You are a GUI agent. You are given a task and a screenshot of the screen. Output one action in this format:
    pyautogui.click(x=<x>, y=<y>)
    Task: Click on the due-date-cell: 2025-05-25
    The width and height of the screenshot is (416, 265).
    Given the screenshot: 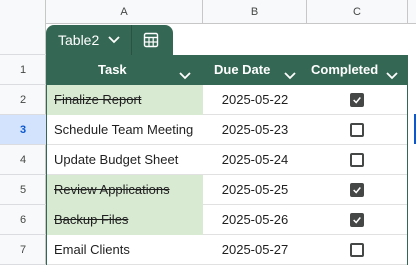 What is the action you would take?
    pyautogui.click(x=255, y=190)
    